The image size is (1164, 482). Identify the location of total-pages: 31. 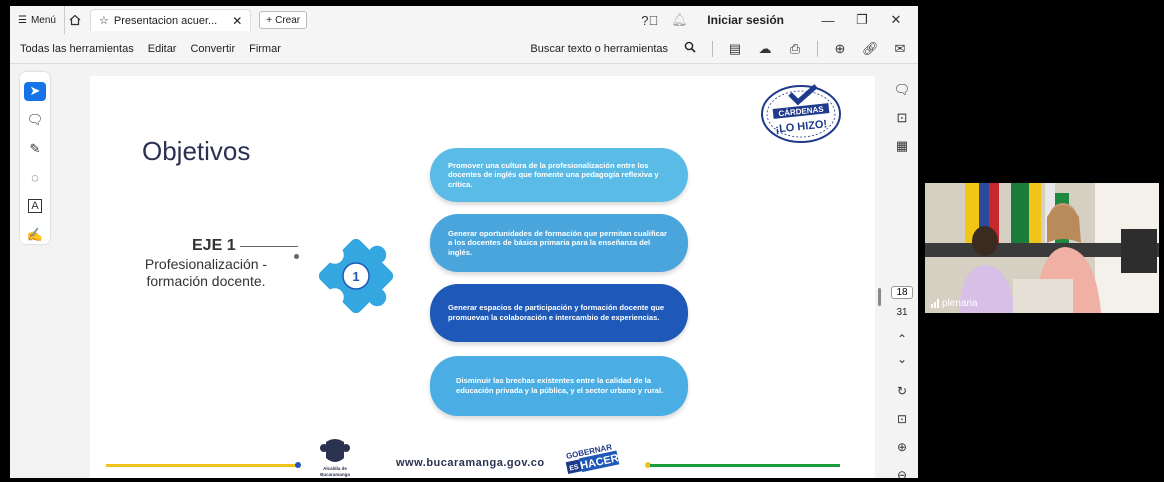
(902, 312).